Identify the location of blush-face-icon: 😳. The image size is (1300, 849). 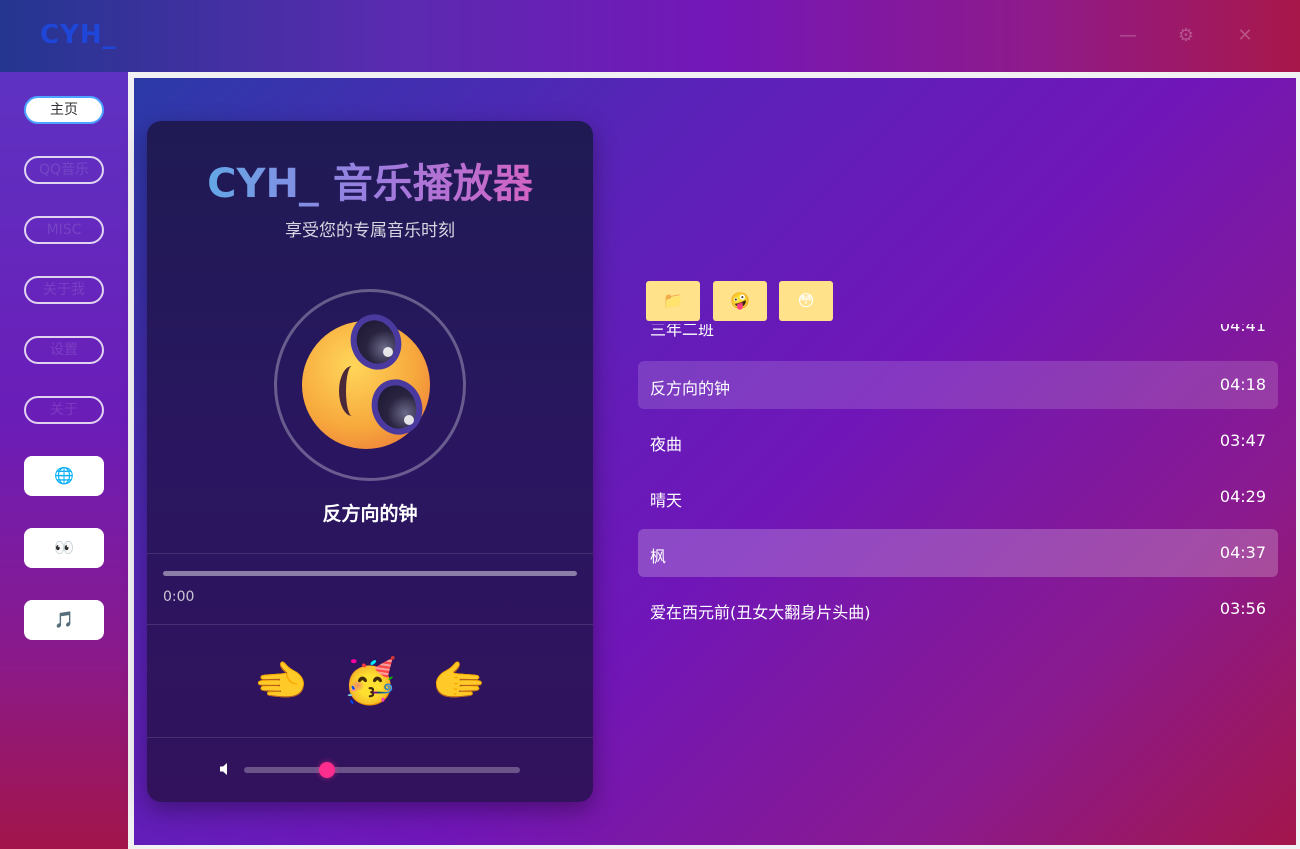
(806, 300).